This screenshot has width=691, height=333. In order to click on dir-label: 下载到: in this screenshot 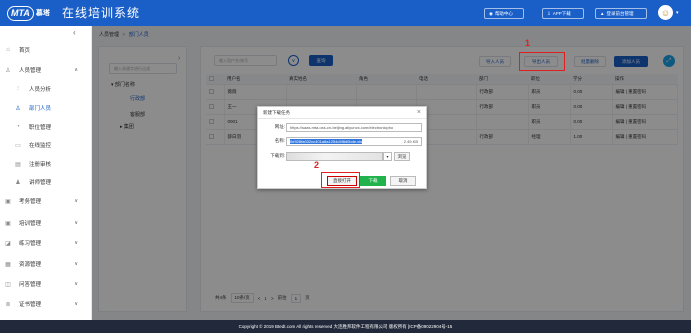, I will do `click(277, 155)`.